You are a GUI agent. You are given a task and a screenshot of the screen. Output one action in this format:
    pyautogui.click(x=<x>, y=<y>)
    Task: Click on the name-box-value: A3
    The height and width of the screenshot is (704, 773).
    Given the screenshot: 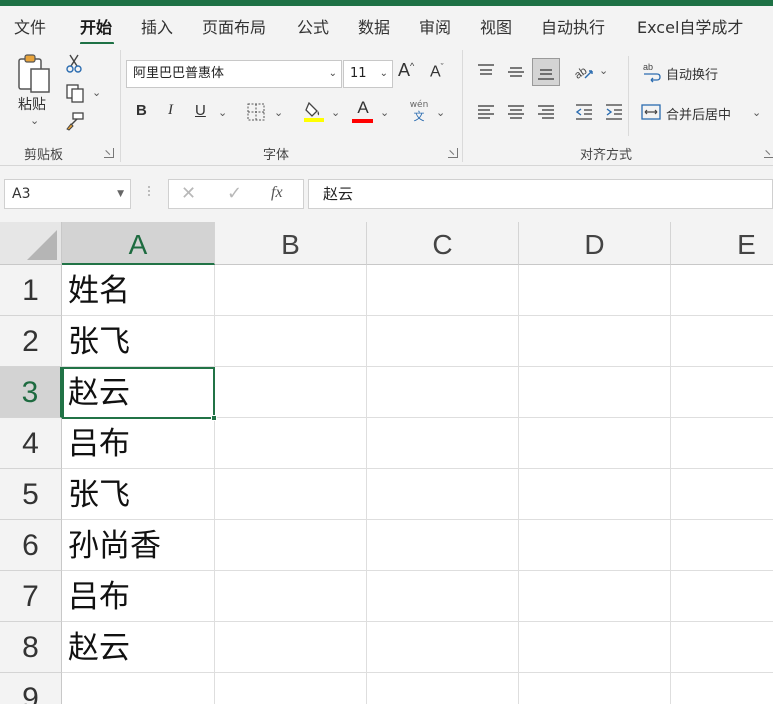 What is the action you would take?
    pyautogui.click(x=21, y=194)
    